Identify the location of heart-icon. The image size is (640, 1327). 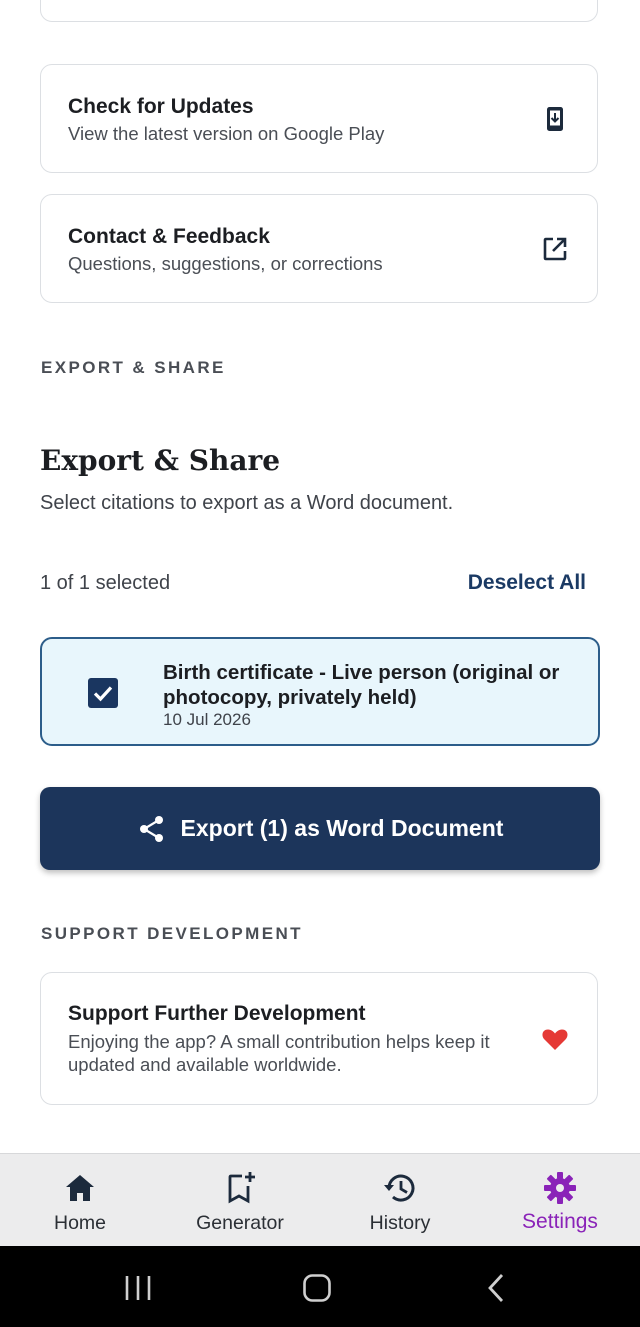
(555, 1039).